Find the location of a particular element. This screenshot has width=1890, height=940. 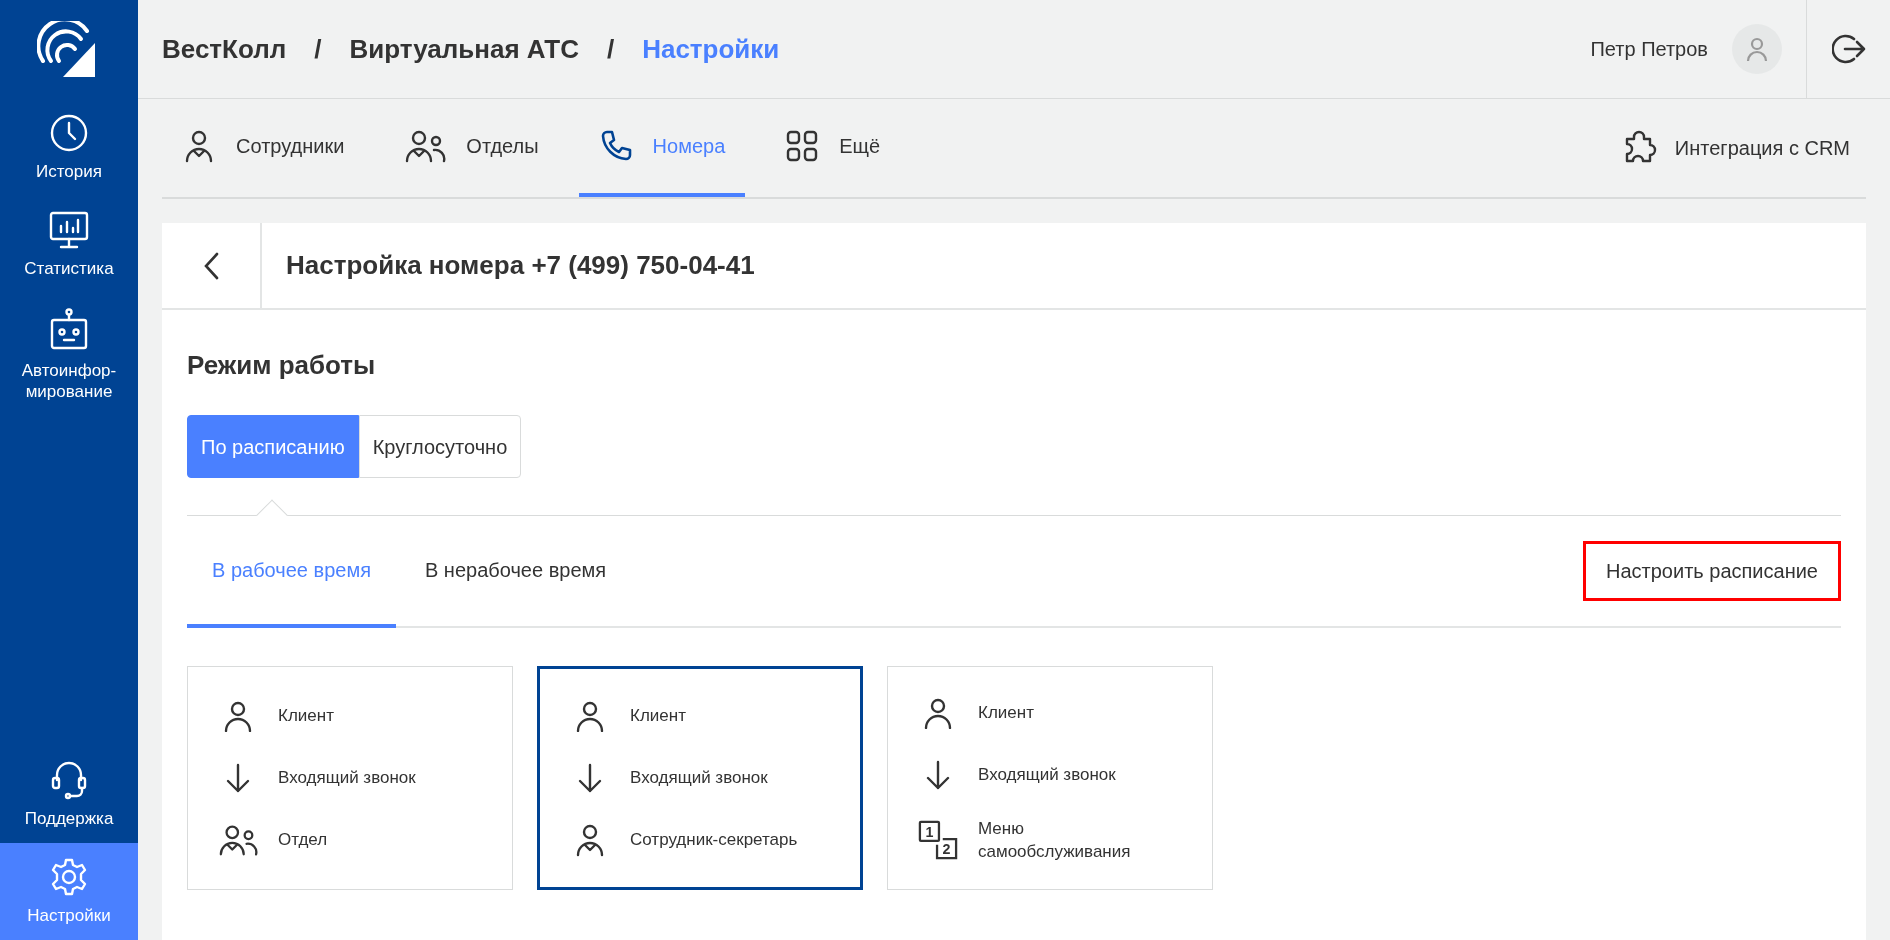

section-title: Режим работы is located at coordinates (282, 365).